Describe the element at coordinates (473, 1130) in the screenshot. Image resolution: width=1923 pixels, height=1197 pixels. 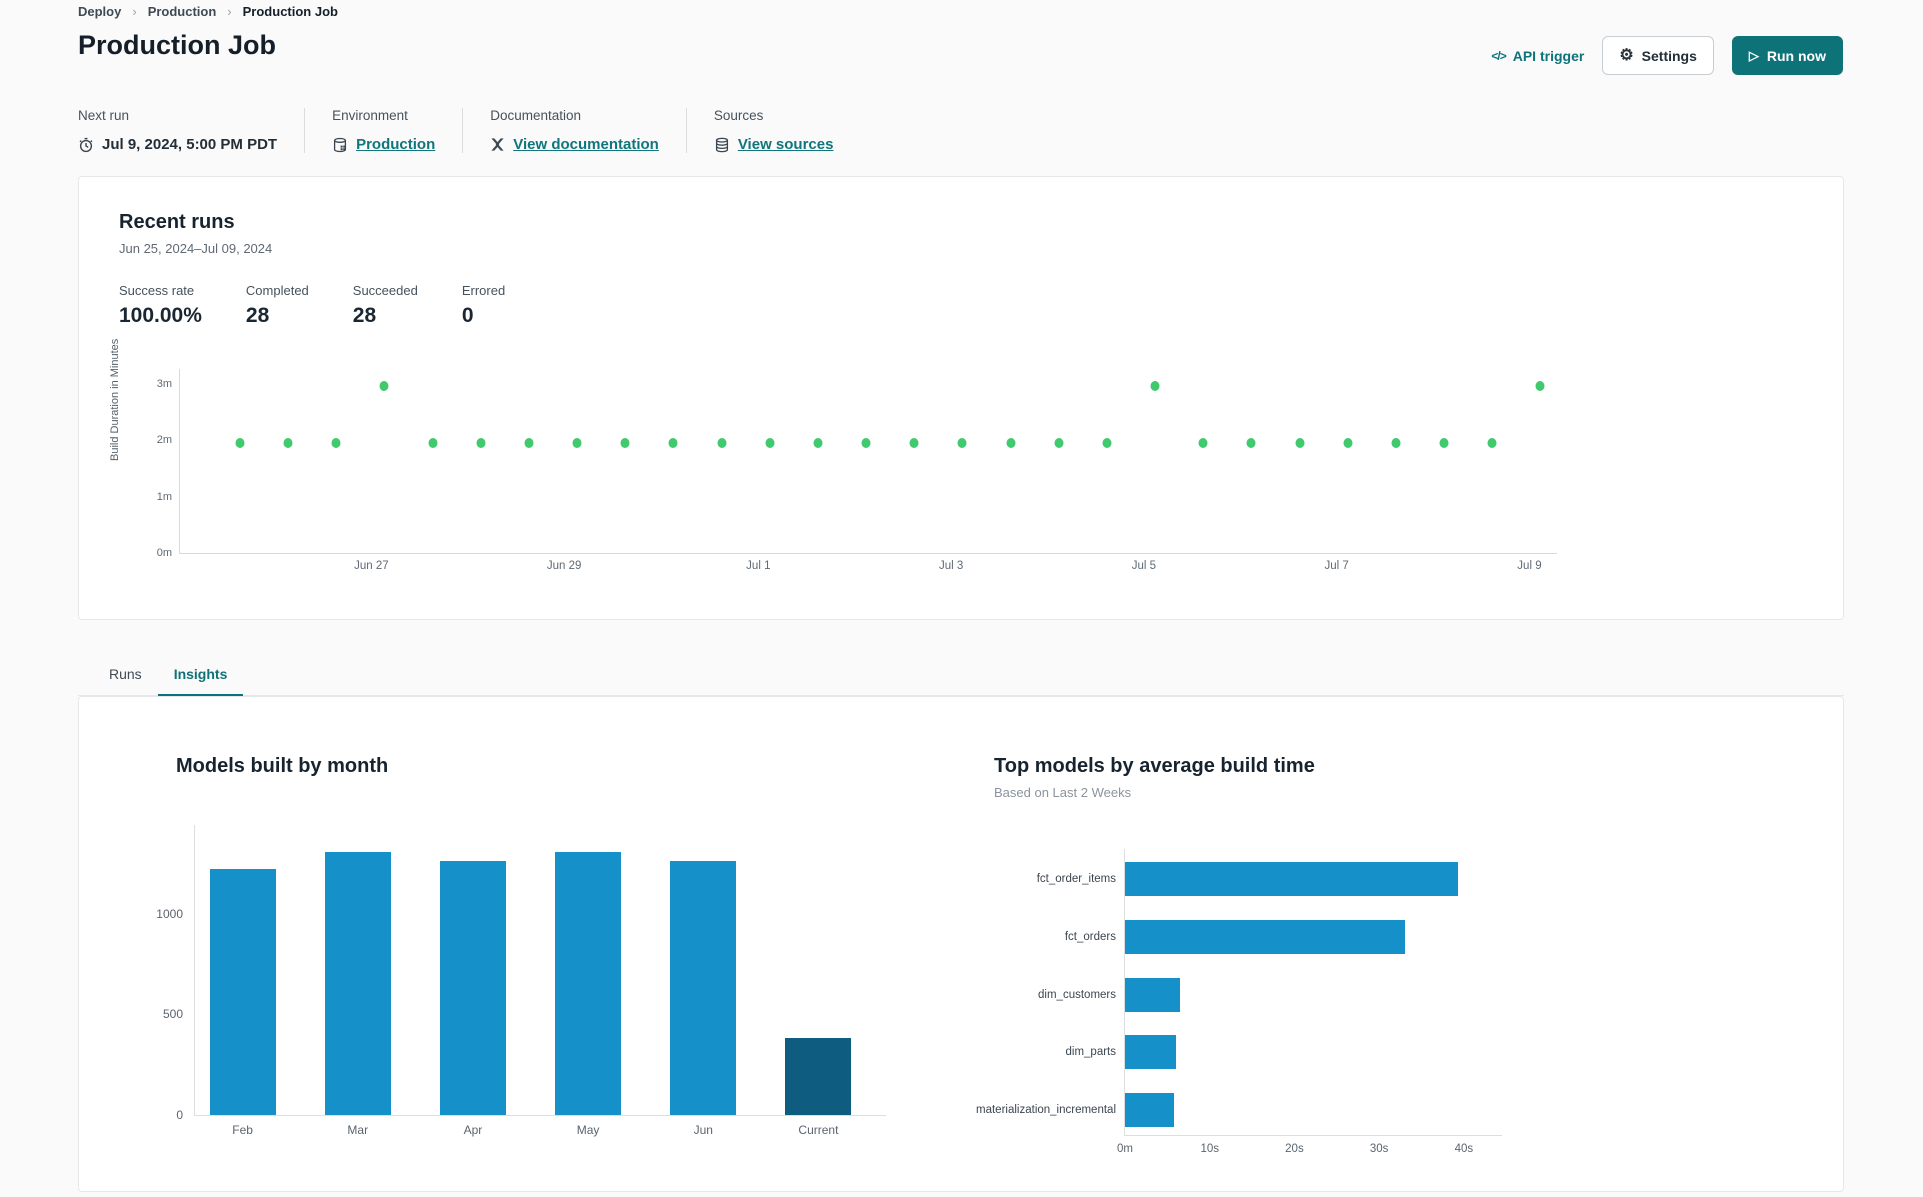
I see `month-bar-label: Apr` at that location.